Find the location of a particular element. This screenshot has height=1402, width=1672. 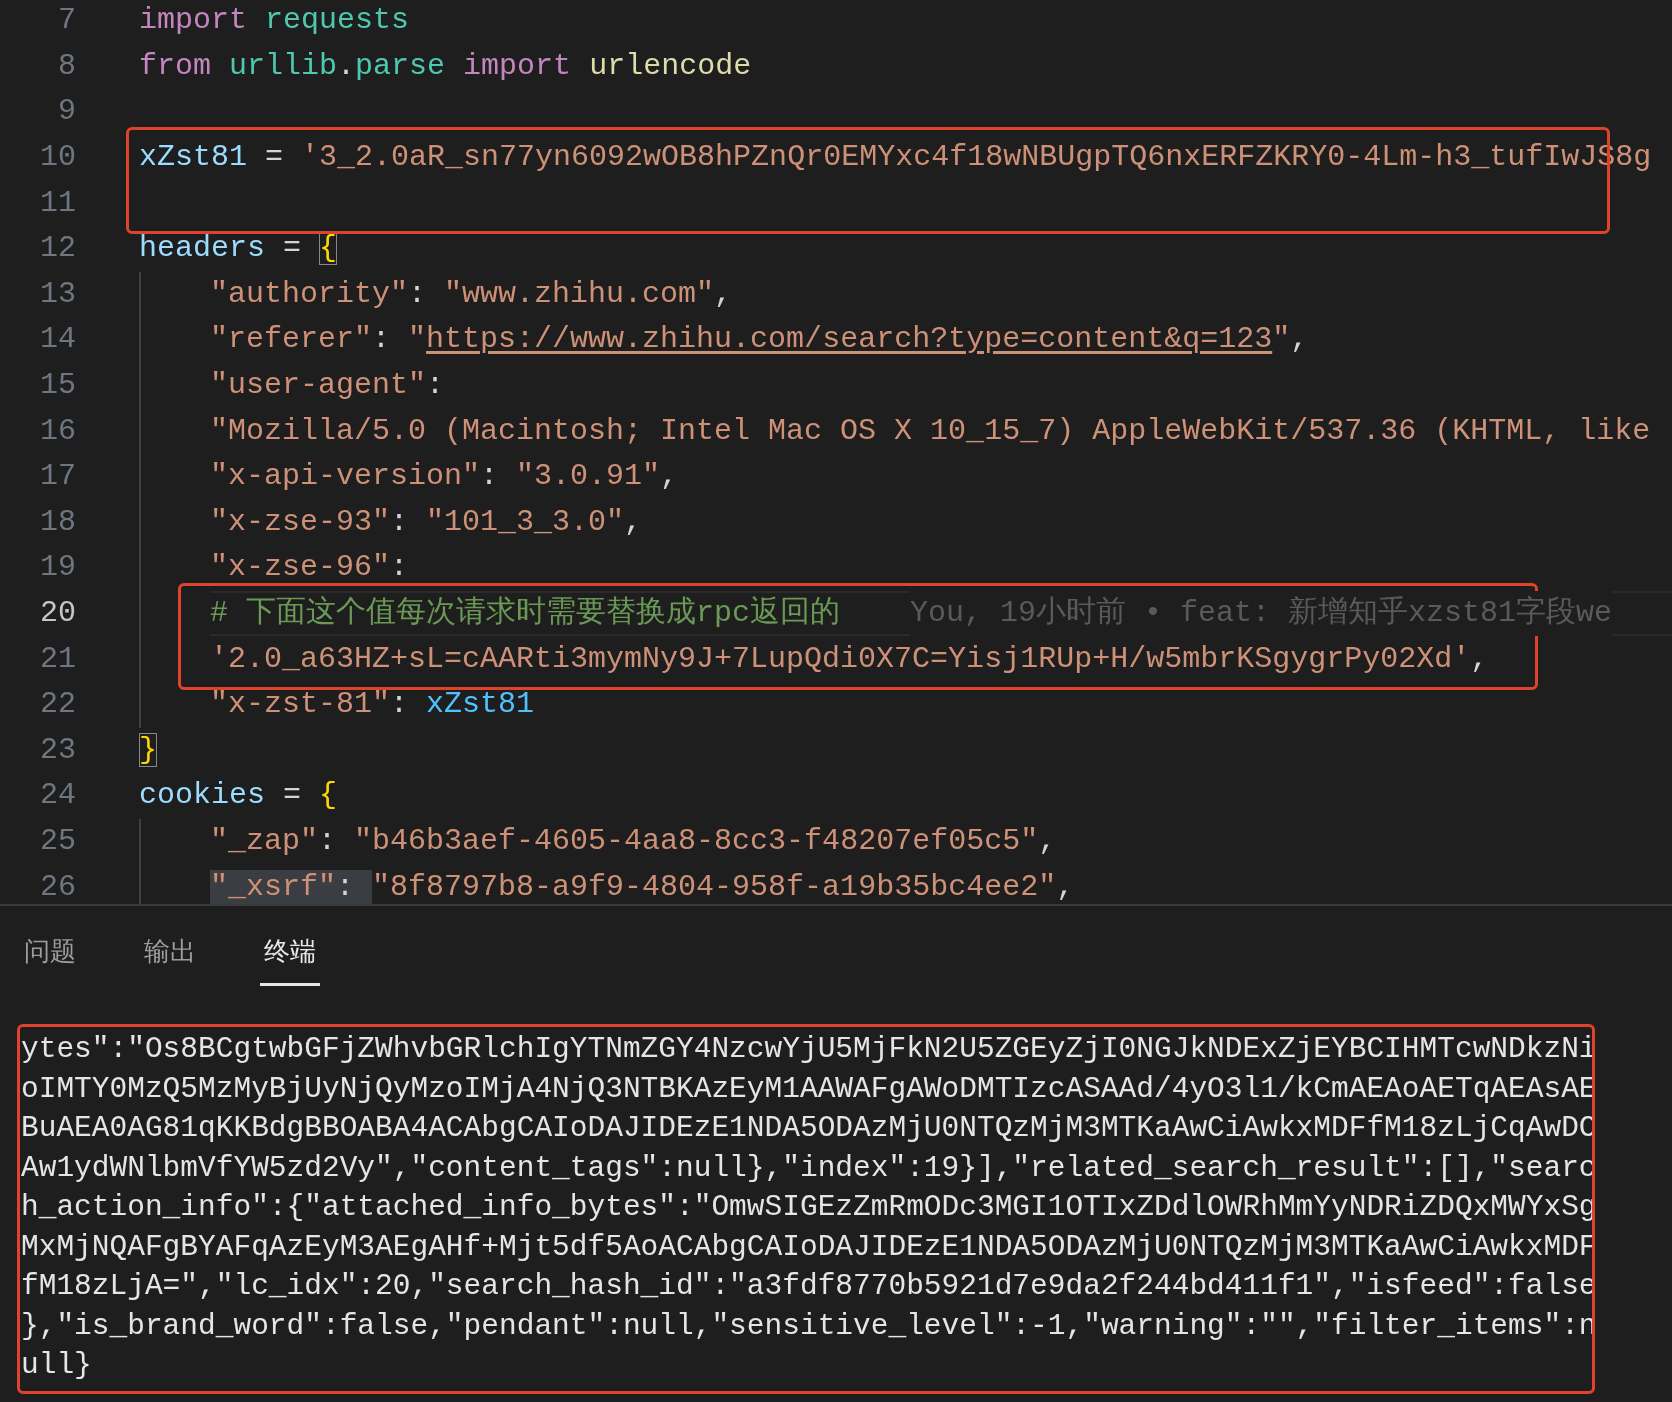

code-line: "Mozilla/5.0 (Macintosh; Intel Mac OS X 10_15_7) AppleWebKit/537.36 (KHTML, like is located at coordinates (930, 431).